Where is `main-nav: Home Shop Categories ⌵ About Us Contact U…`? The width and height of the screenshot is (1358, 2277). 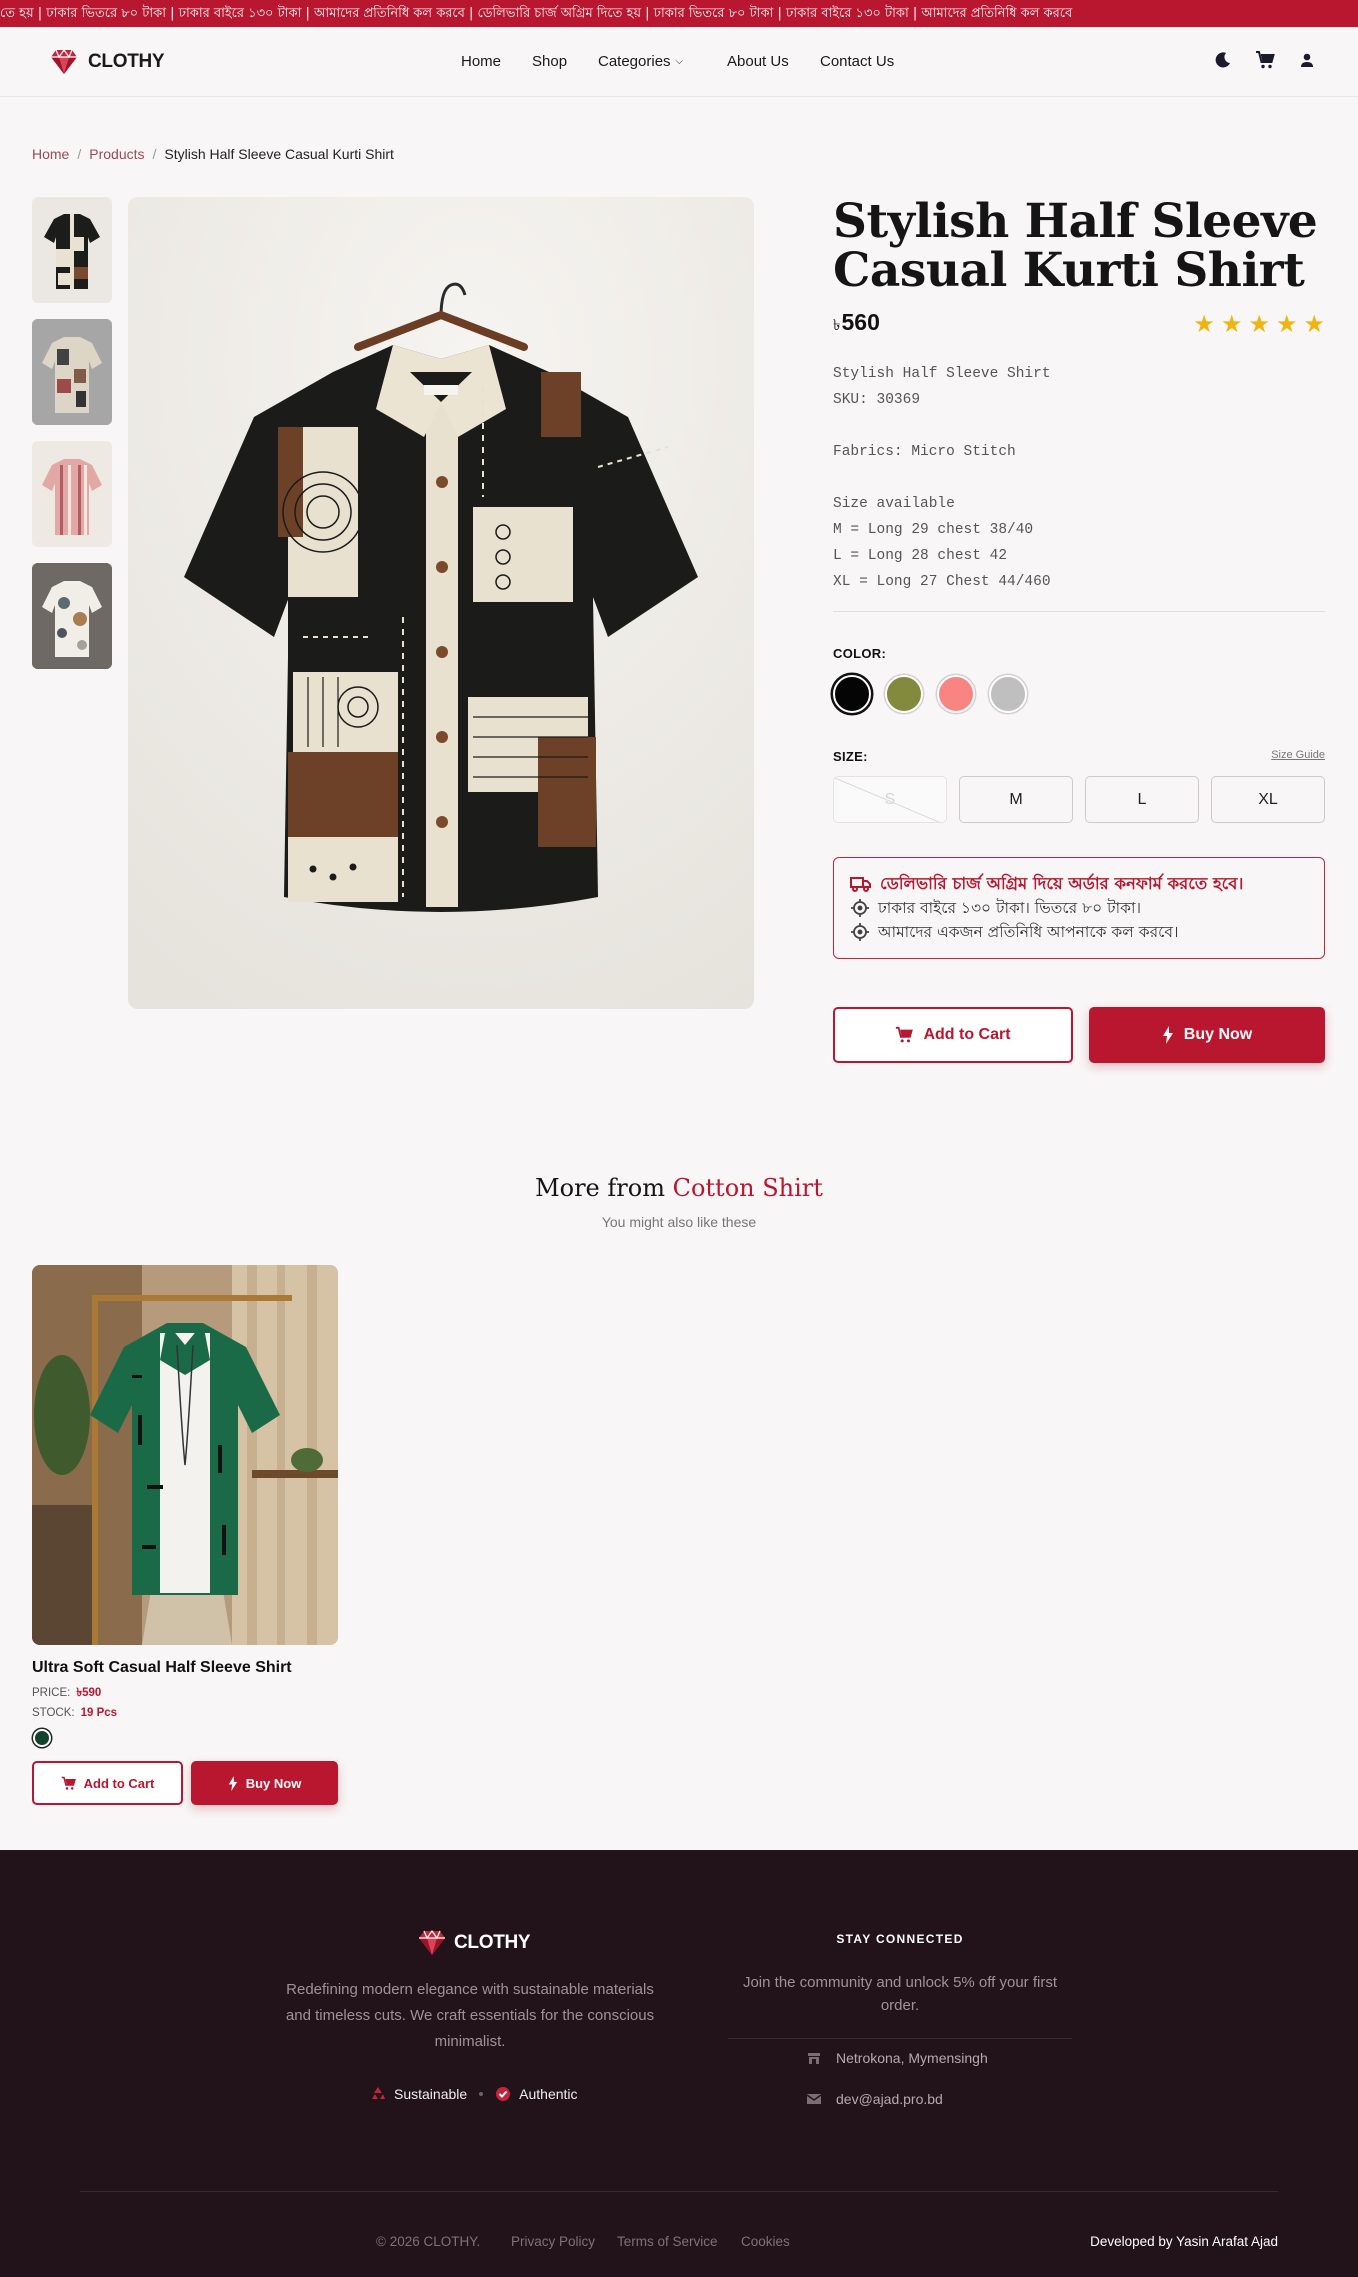 main-nav: Home Shop Categories ⌵ About Us Contact U… is located at coordinates (679, 62).